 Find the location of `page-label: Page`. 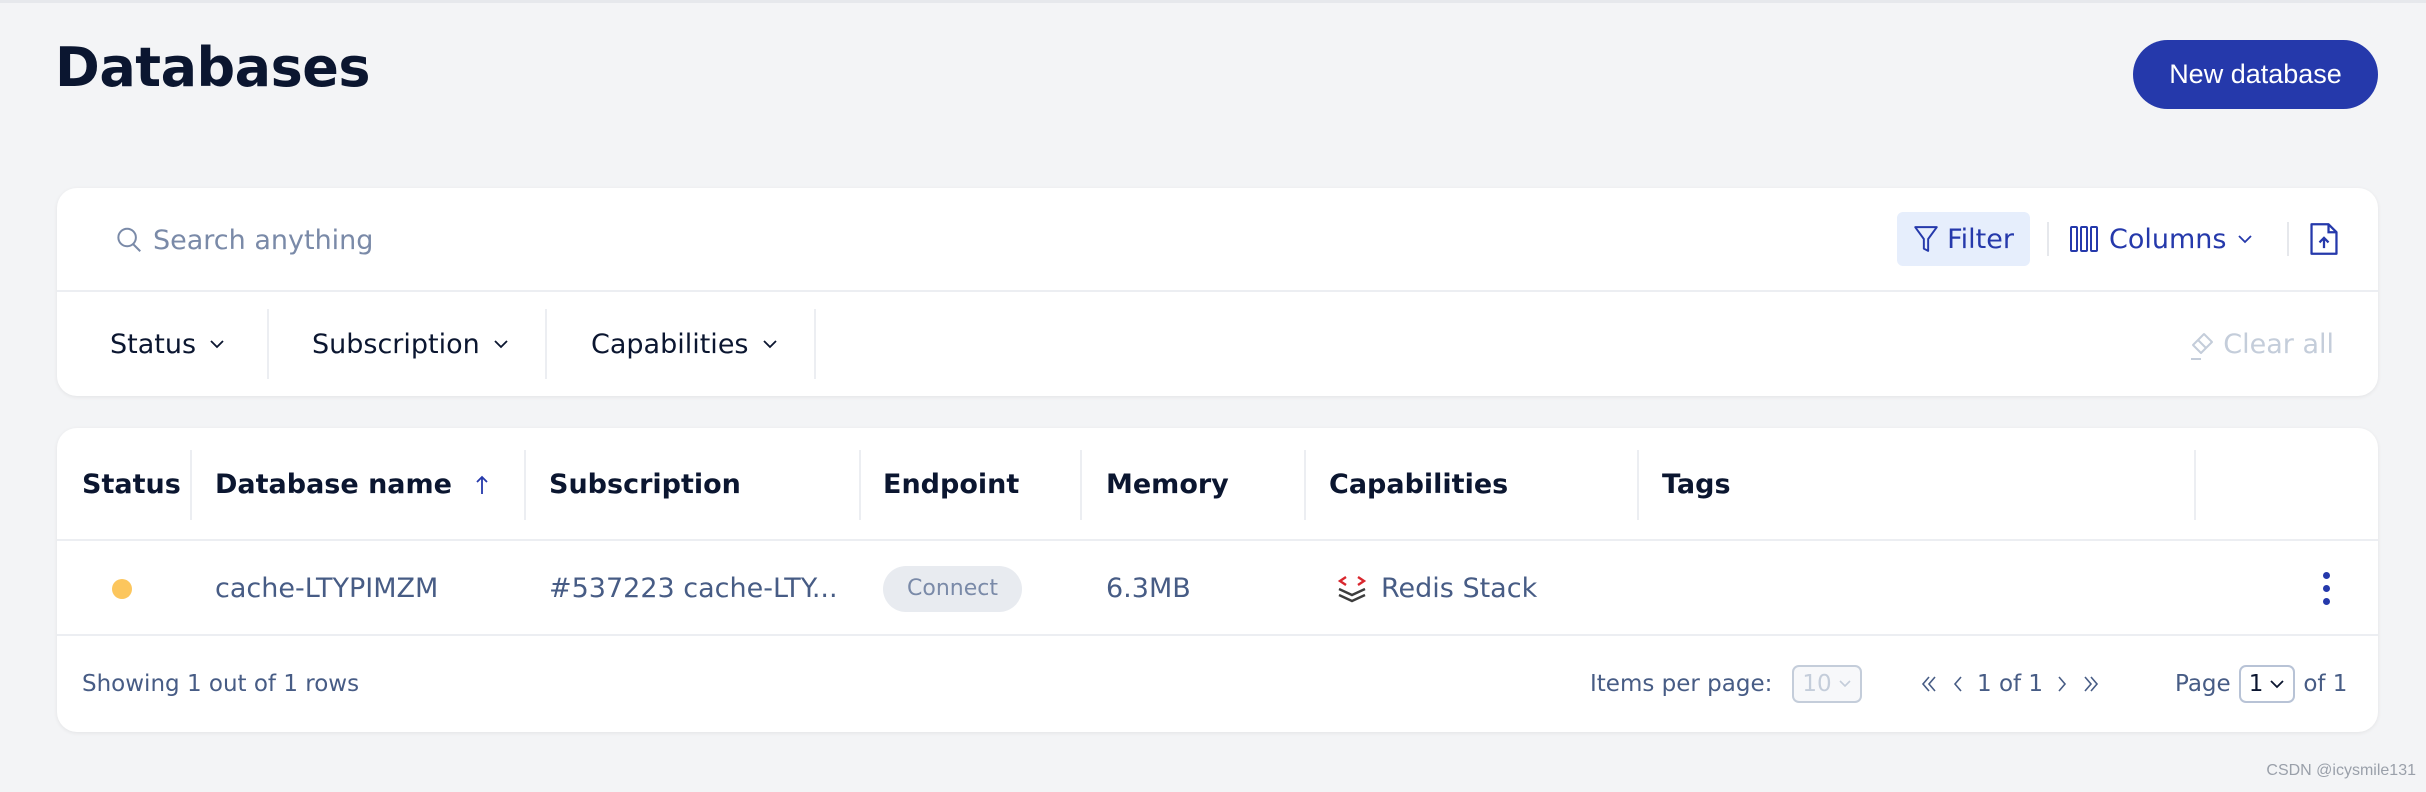

page-label: Page is located at coordinates (2203, 684).